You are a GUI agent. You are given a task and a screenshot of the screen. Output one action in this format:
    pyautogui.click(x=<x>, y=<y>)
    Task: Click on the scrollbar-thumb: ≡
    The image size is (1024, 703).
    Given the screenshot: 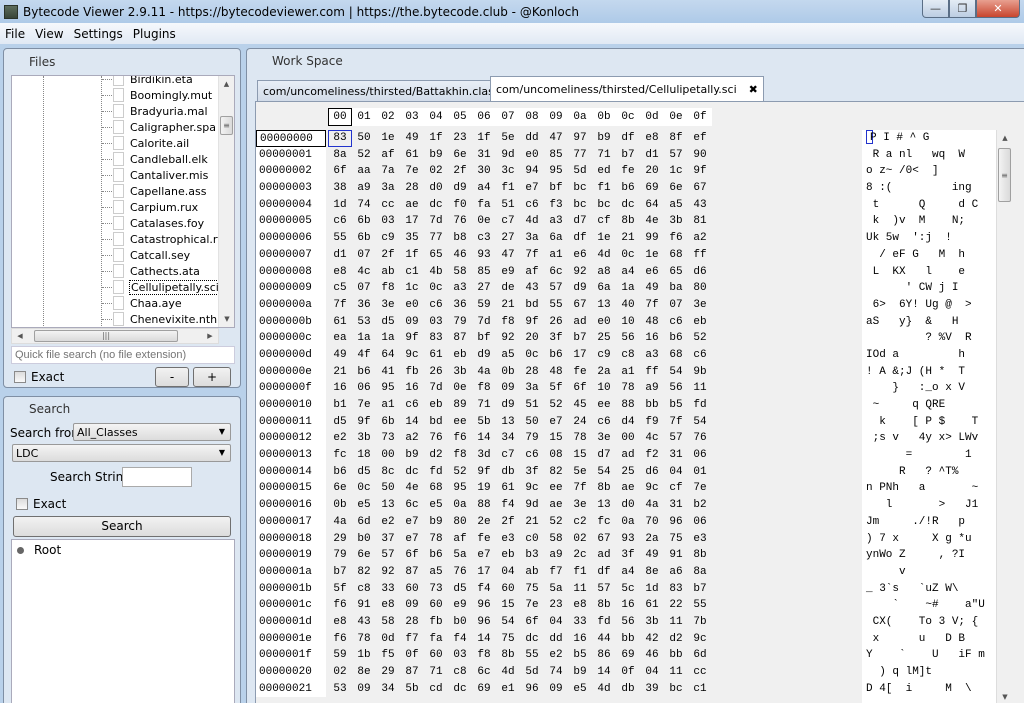 What is the action you would take?
    pyautogui.click(x=226, y=125)
    